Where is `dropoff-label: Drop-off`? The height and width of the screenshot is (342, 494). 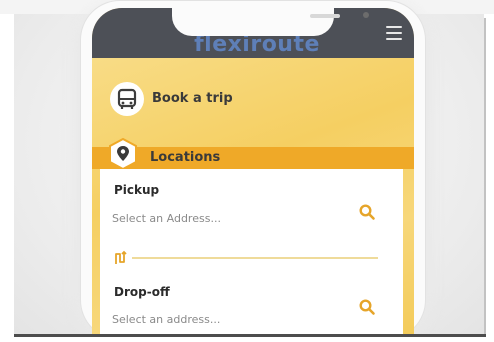 dropoff-label: Drop-off is located at coordinates (142, 292).